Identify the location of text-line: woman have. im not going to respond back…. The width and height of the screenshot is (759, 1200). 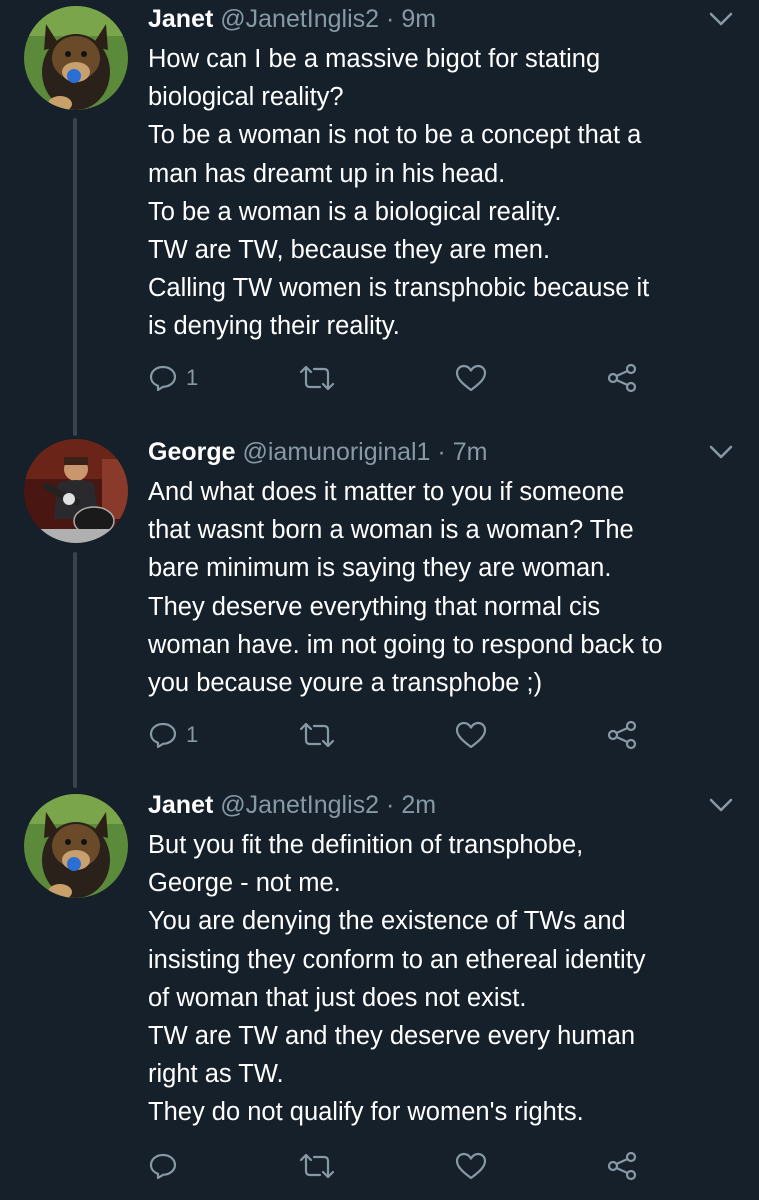
(405, 644).